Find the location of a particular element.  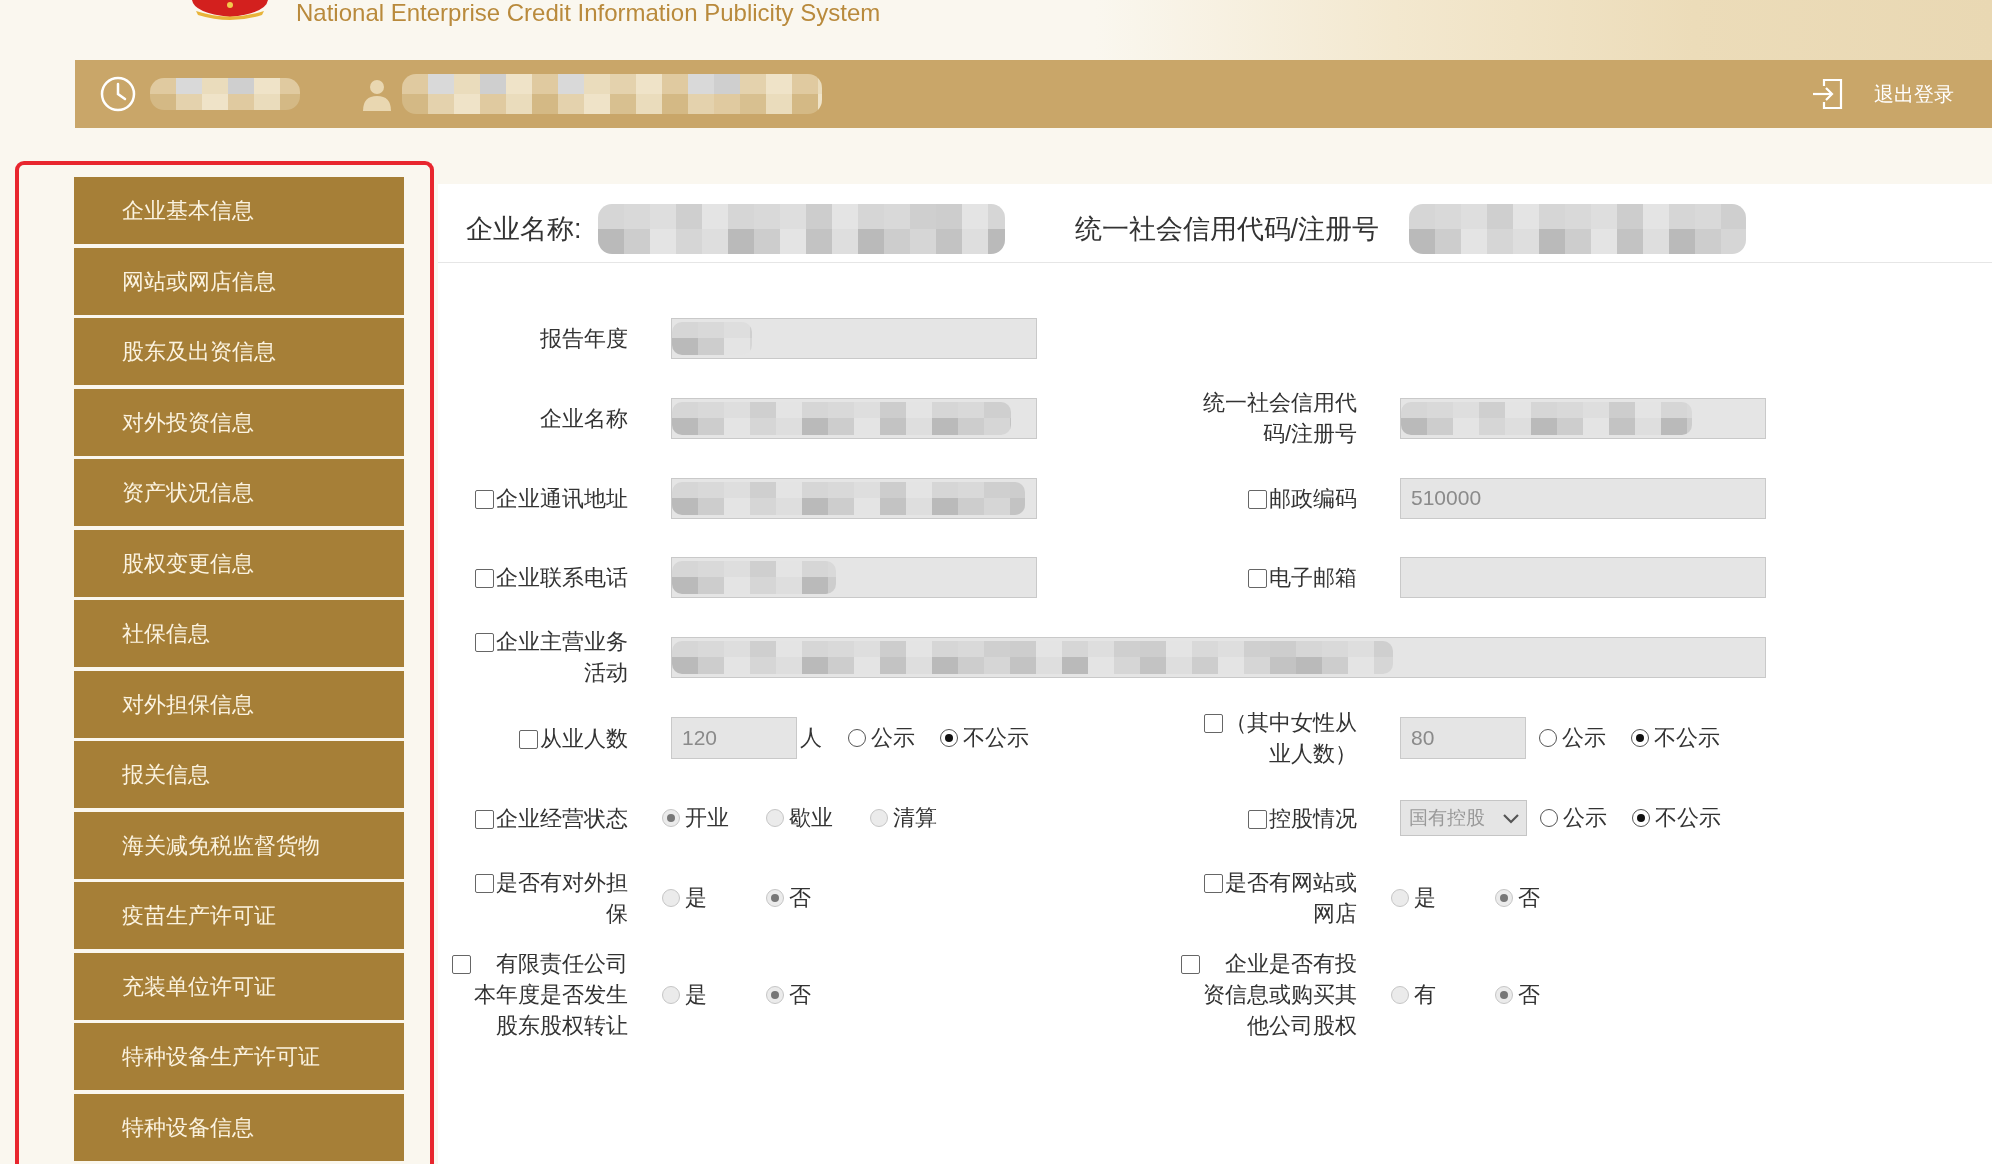

caret-icon is located at coordinates (1511, 818).